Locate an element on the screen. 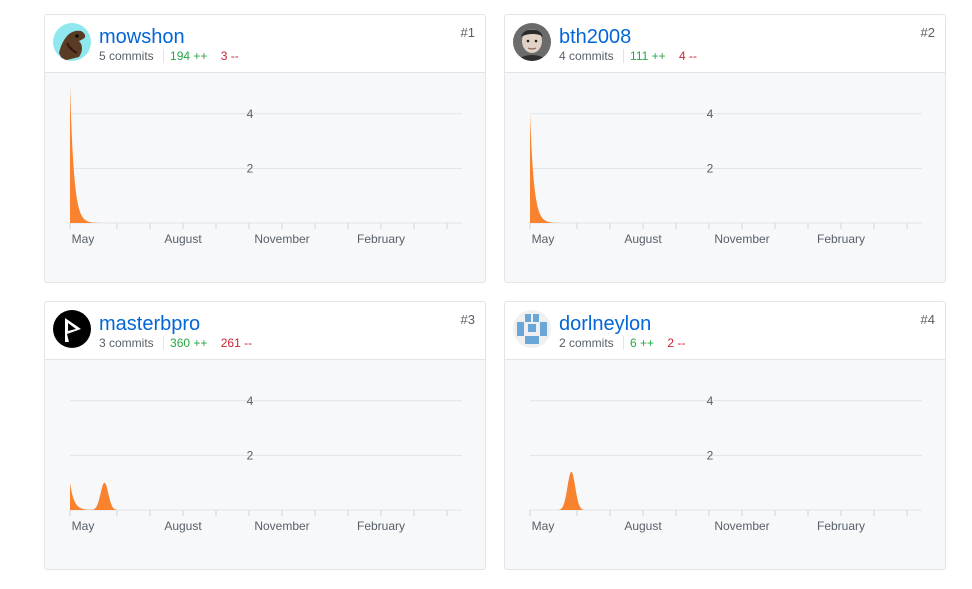 The width and height of the screenshot is (972, 589). commit-count: 5 commits is located at coordinates (126, 56).